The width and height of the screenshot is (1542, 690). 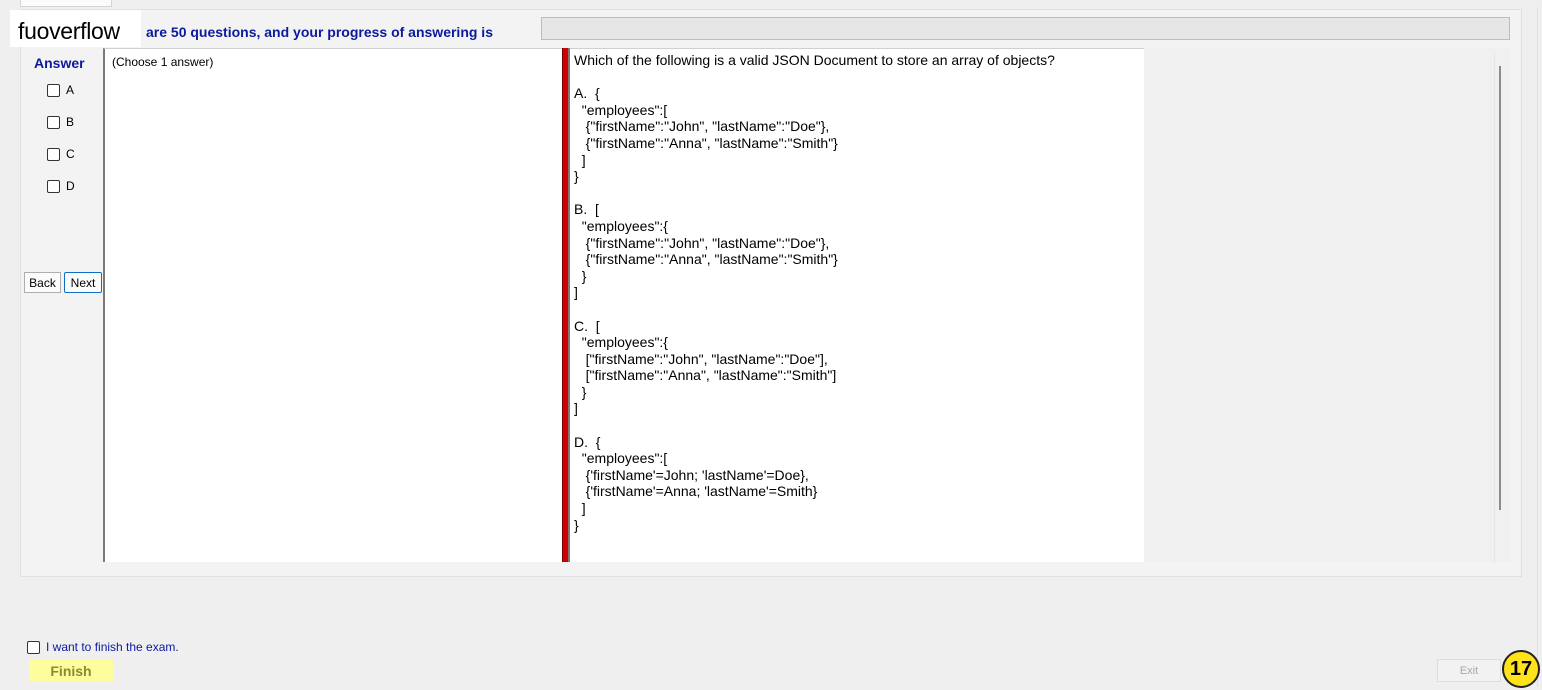 I want to click on option-c-checkbox, so click(x=53, y=154).